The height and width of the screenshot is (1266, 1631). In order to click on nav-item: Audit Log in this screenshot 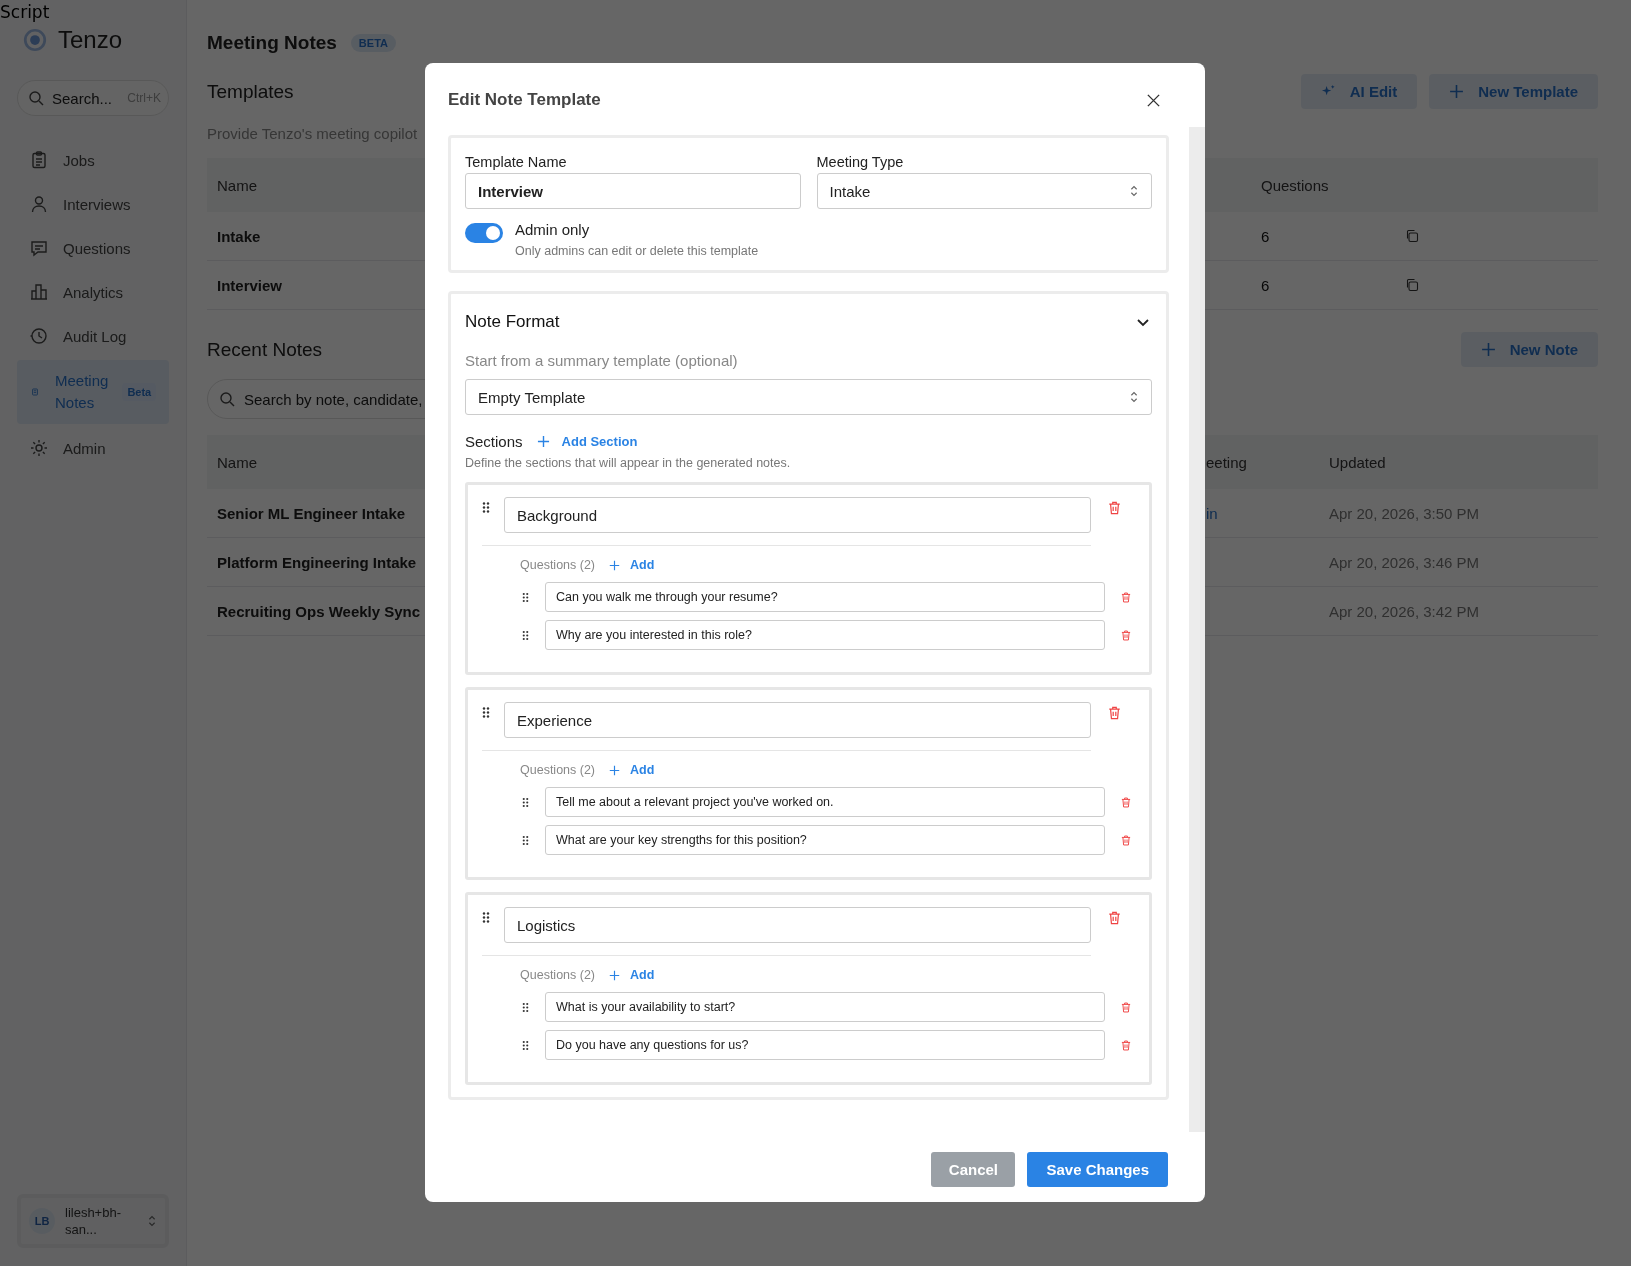, I will do `click(93, 336)`.